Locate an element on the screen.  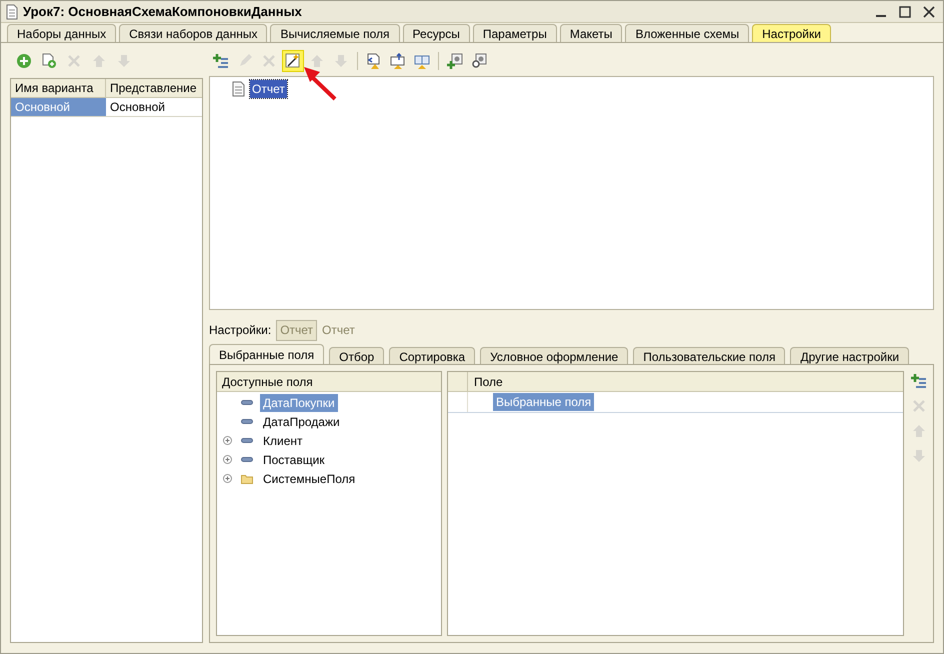
wand-icon is located at coordinates (293, 61).